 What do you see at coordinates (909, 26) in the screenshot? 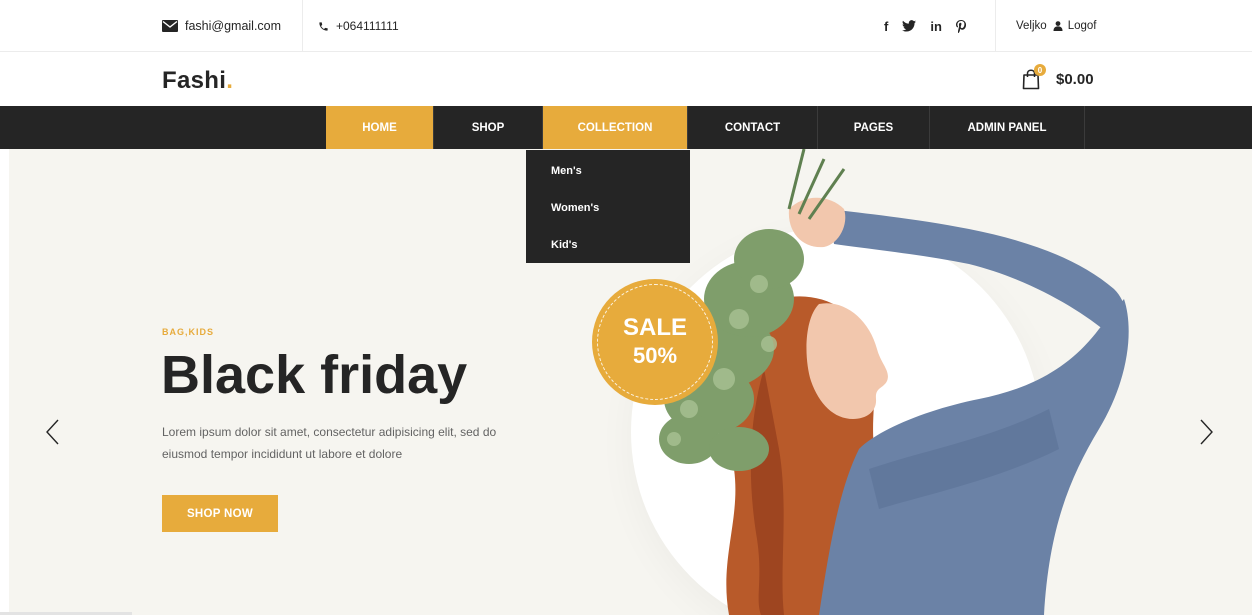
I see `twitter-icon` at bounding box center [909, 26].